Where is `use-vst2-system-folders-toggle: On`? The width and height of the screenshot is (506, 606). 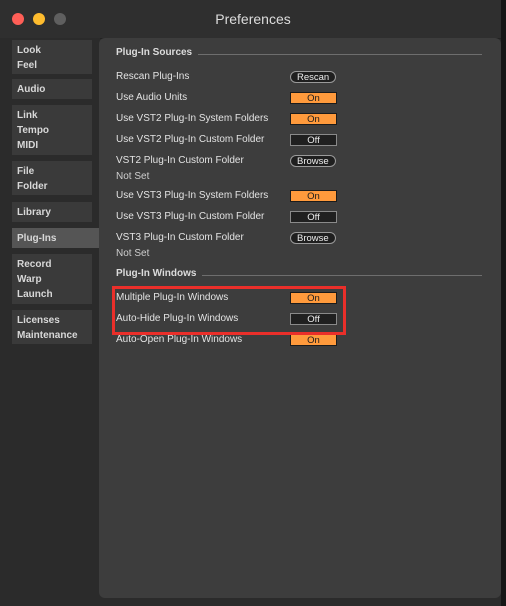
use-vst2-system-folders-toggle: On is located at coordinates (313, 119).